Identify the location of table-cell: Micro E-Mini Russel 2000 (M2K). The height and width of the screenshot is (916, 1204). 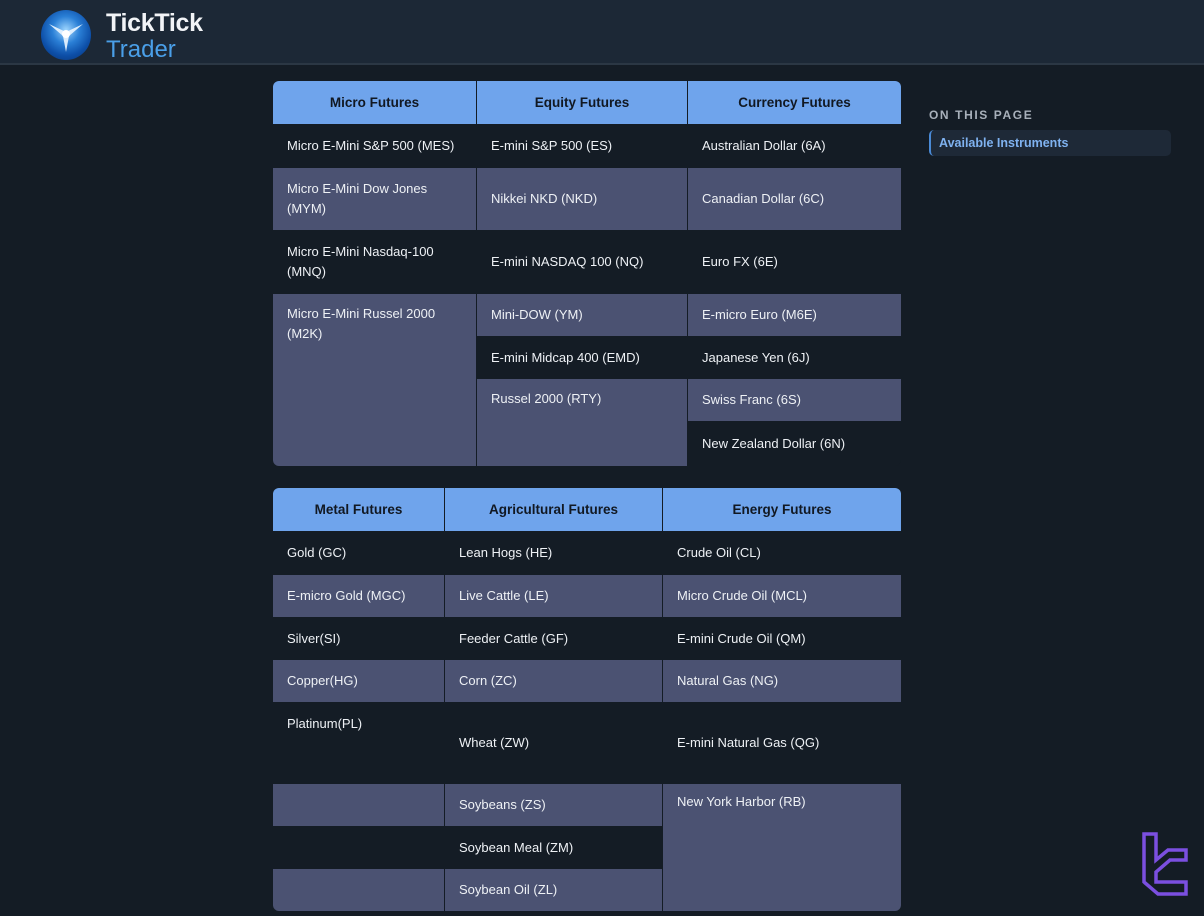
(374, 380).